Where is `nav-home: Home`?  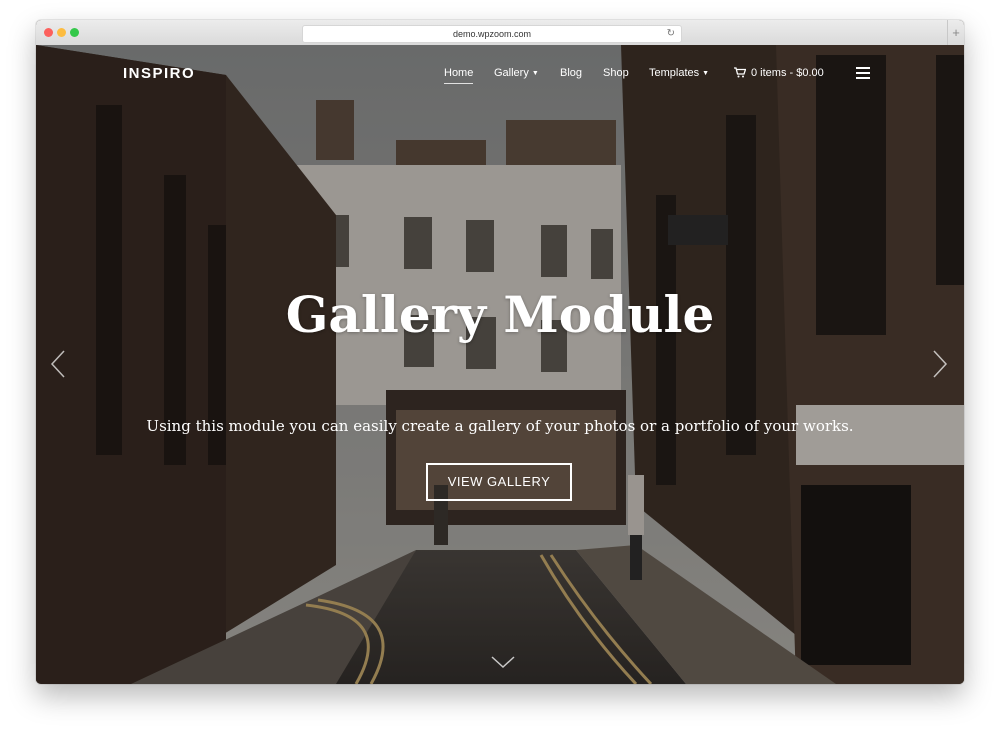 nav-home: Home is located at coordinates (459, 75).